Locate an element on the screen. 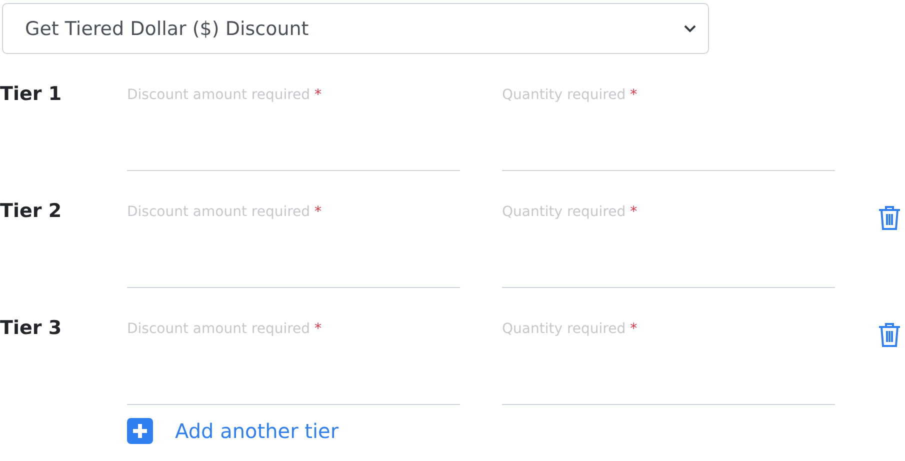  plus-icon is located at coordinates (140, 431).